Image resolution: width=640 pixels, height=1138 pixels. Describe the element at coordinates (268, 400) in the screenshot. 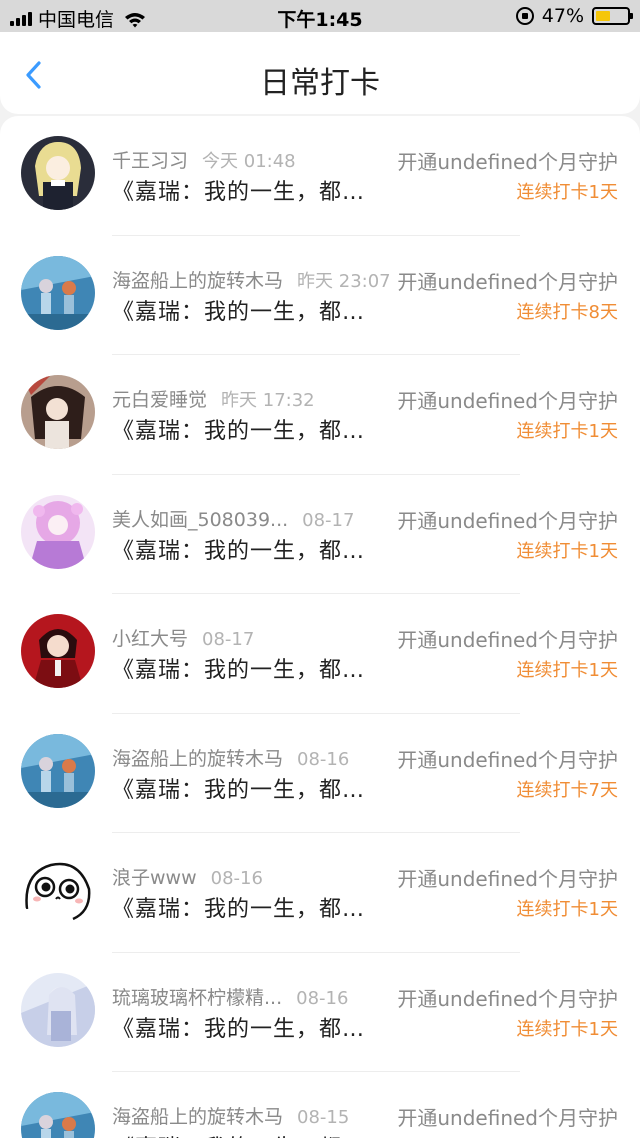

I see `checkin-time: 昨天 17:32` at that location.